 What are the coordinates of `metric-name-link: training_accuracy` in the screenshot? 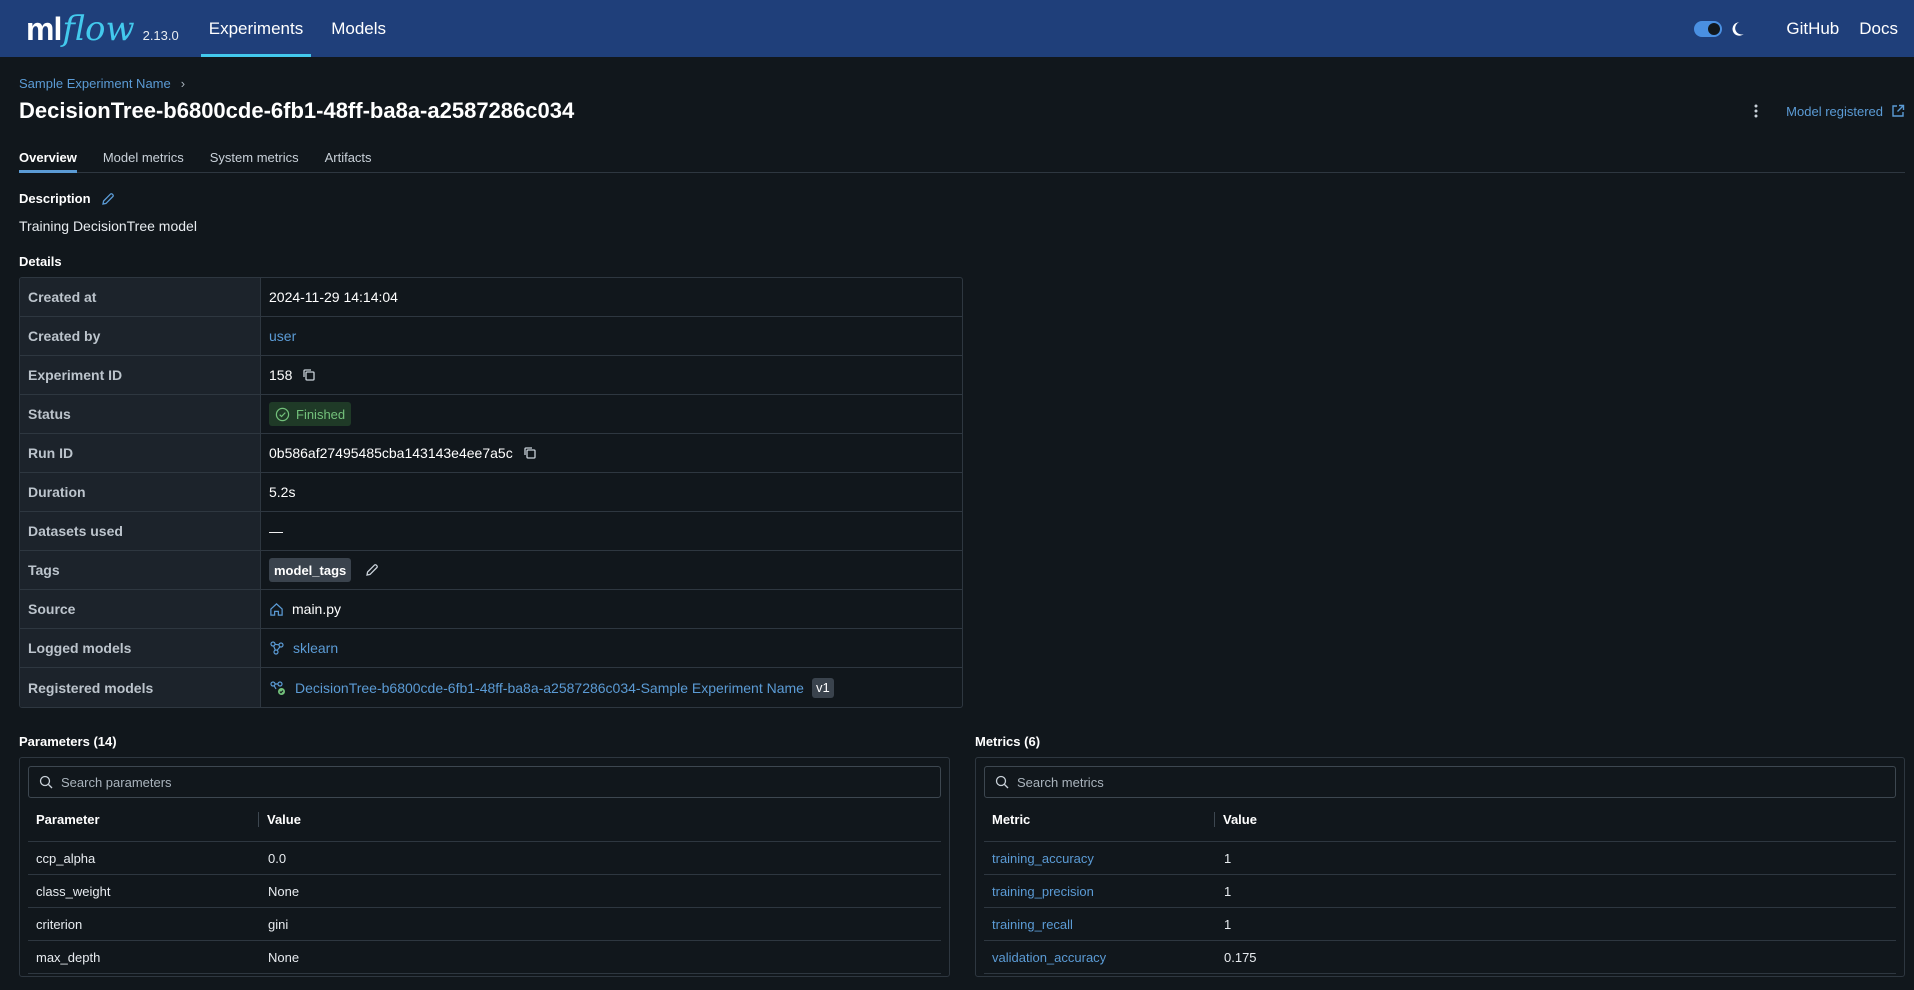 It's located at (1099, 858).